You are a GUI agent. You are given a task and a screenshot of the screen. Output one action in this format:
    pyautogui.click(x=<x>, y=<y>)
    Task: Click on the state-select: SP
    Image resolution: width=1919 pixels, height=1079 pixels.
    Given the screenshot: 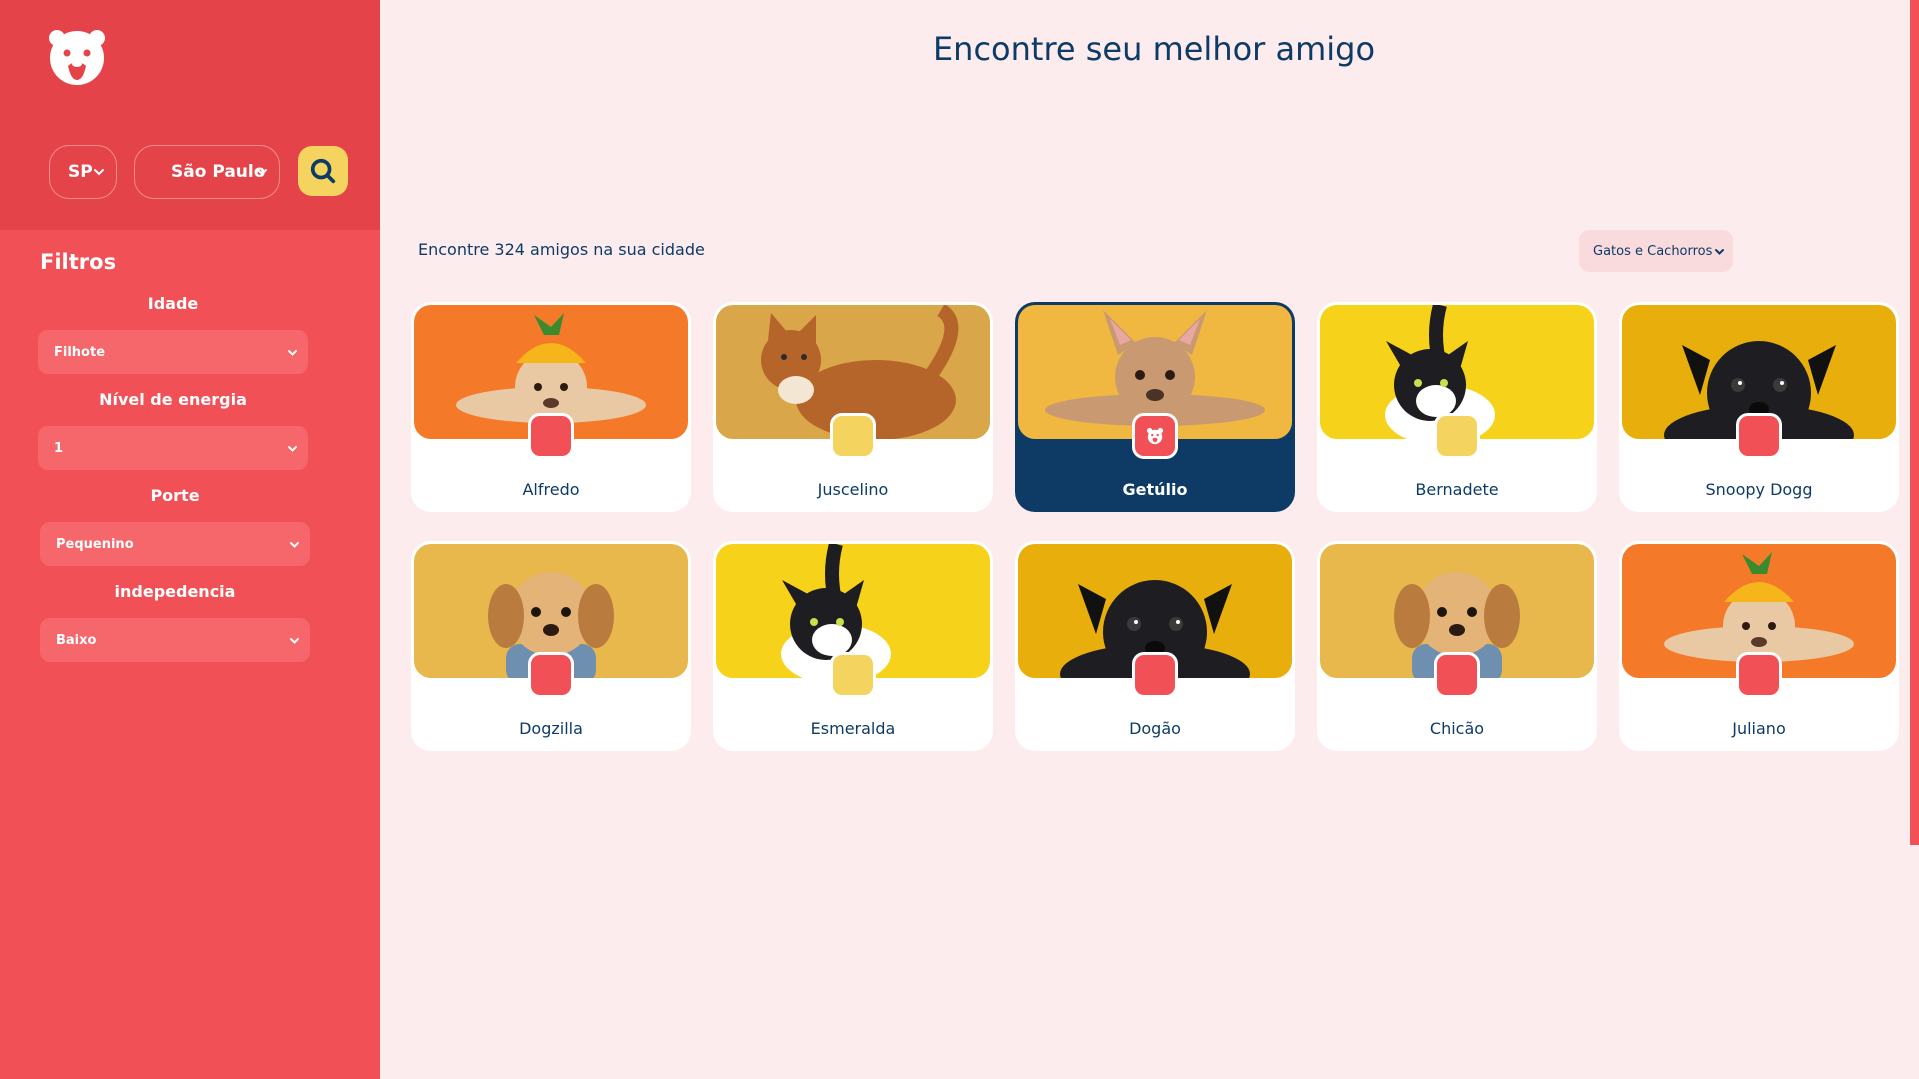 What is the action you would take?
    pyautogui.click(x=83, y=172)
    